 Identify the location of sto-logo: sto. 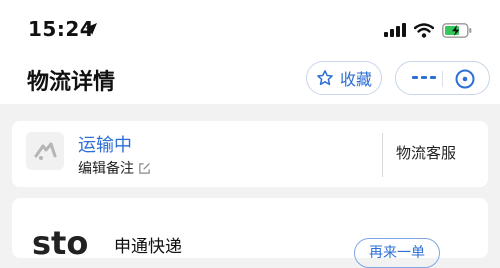
(60, 242).